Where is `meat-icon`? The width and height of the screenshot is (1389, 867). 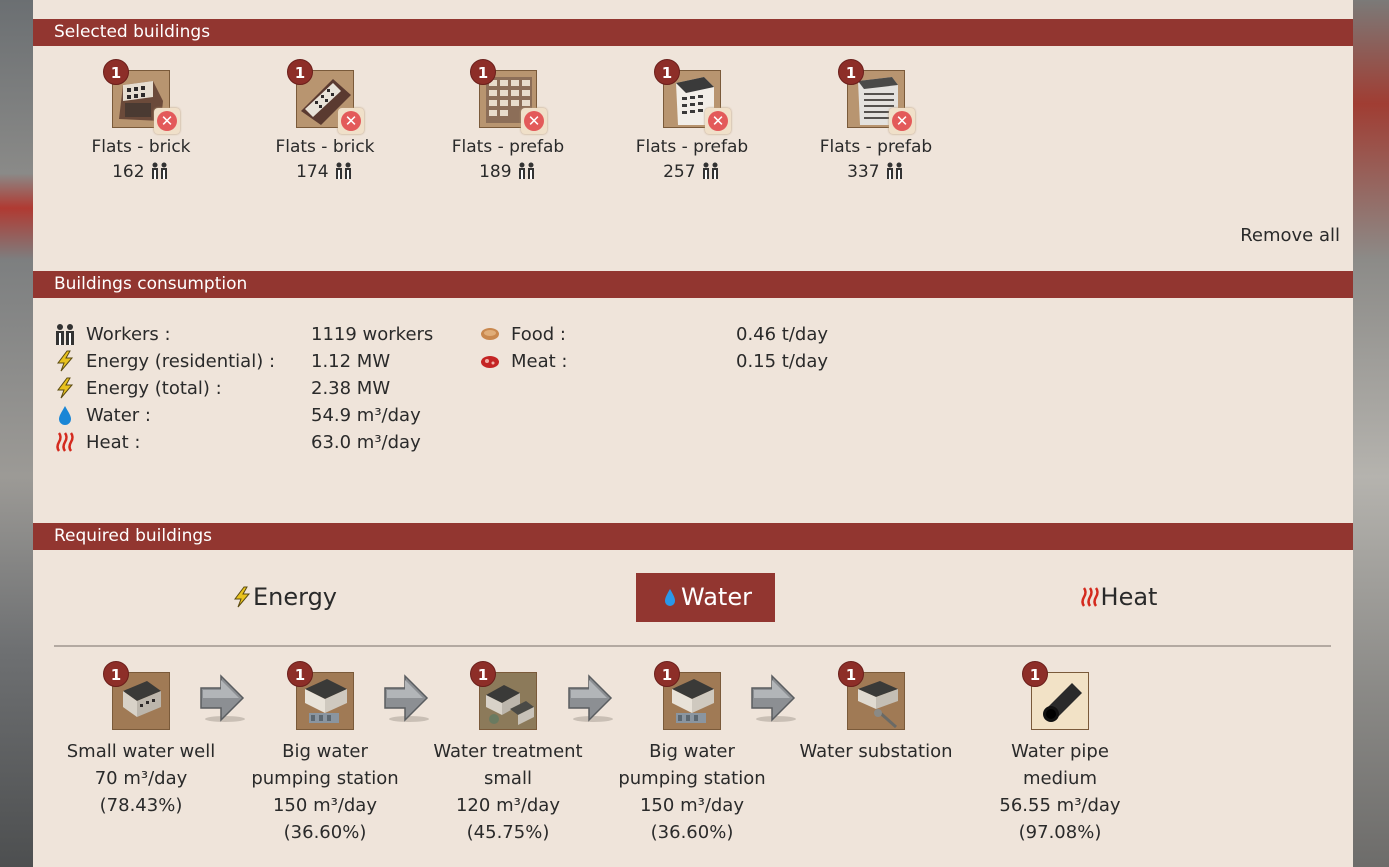
meat-icon is located at coordinates (490, 362).